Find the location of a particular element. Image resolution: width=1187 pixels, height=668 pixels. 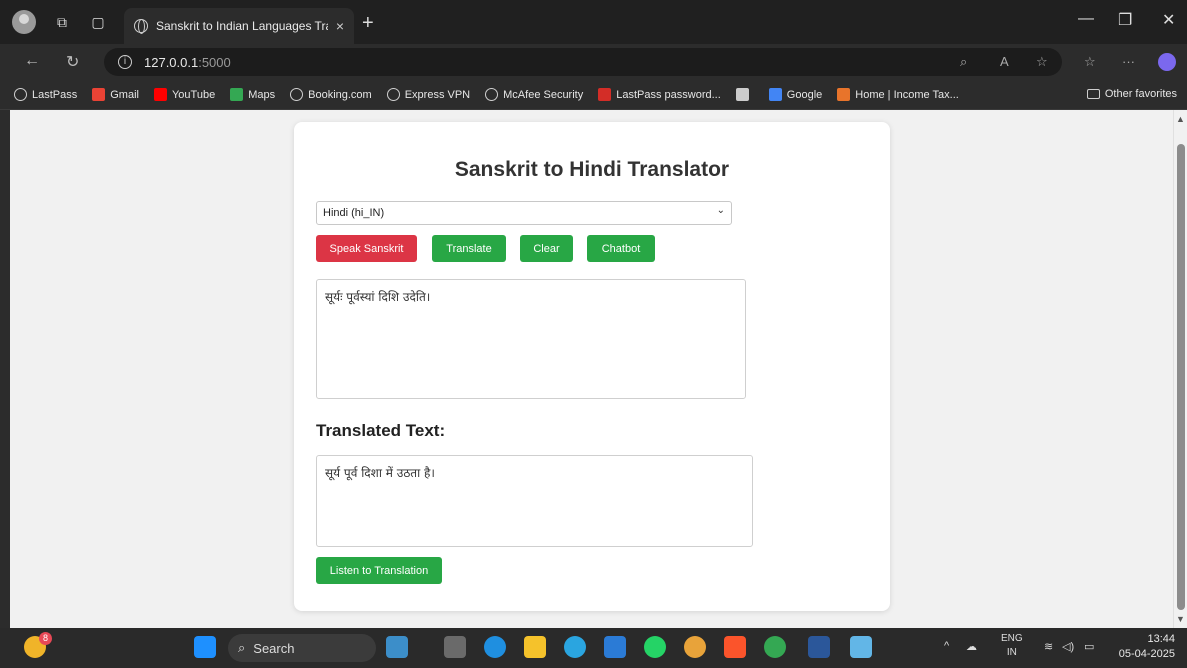

copilot-icon is located at coordinates (1167, 62).